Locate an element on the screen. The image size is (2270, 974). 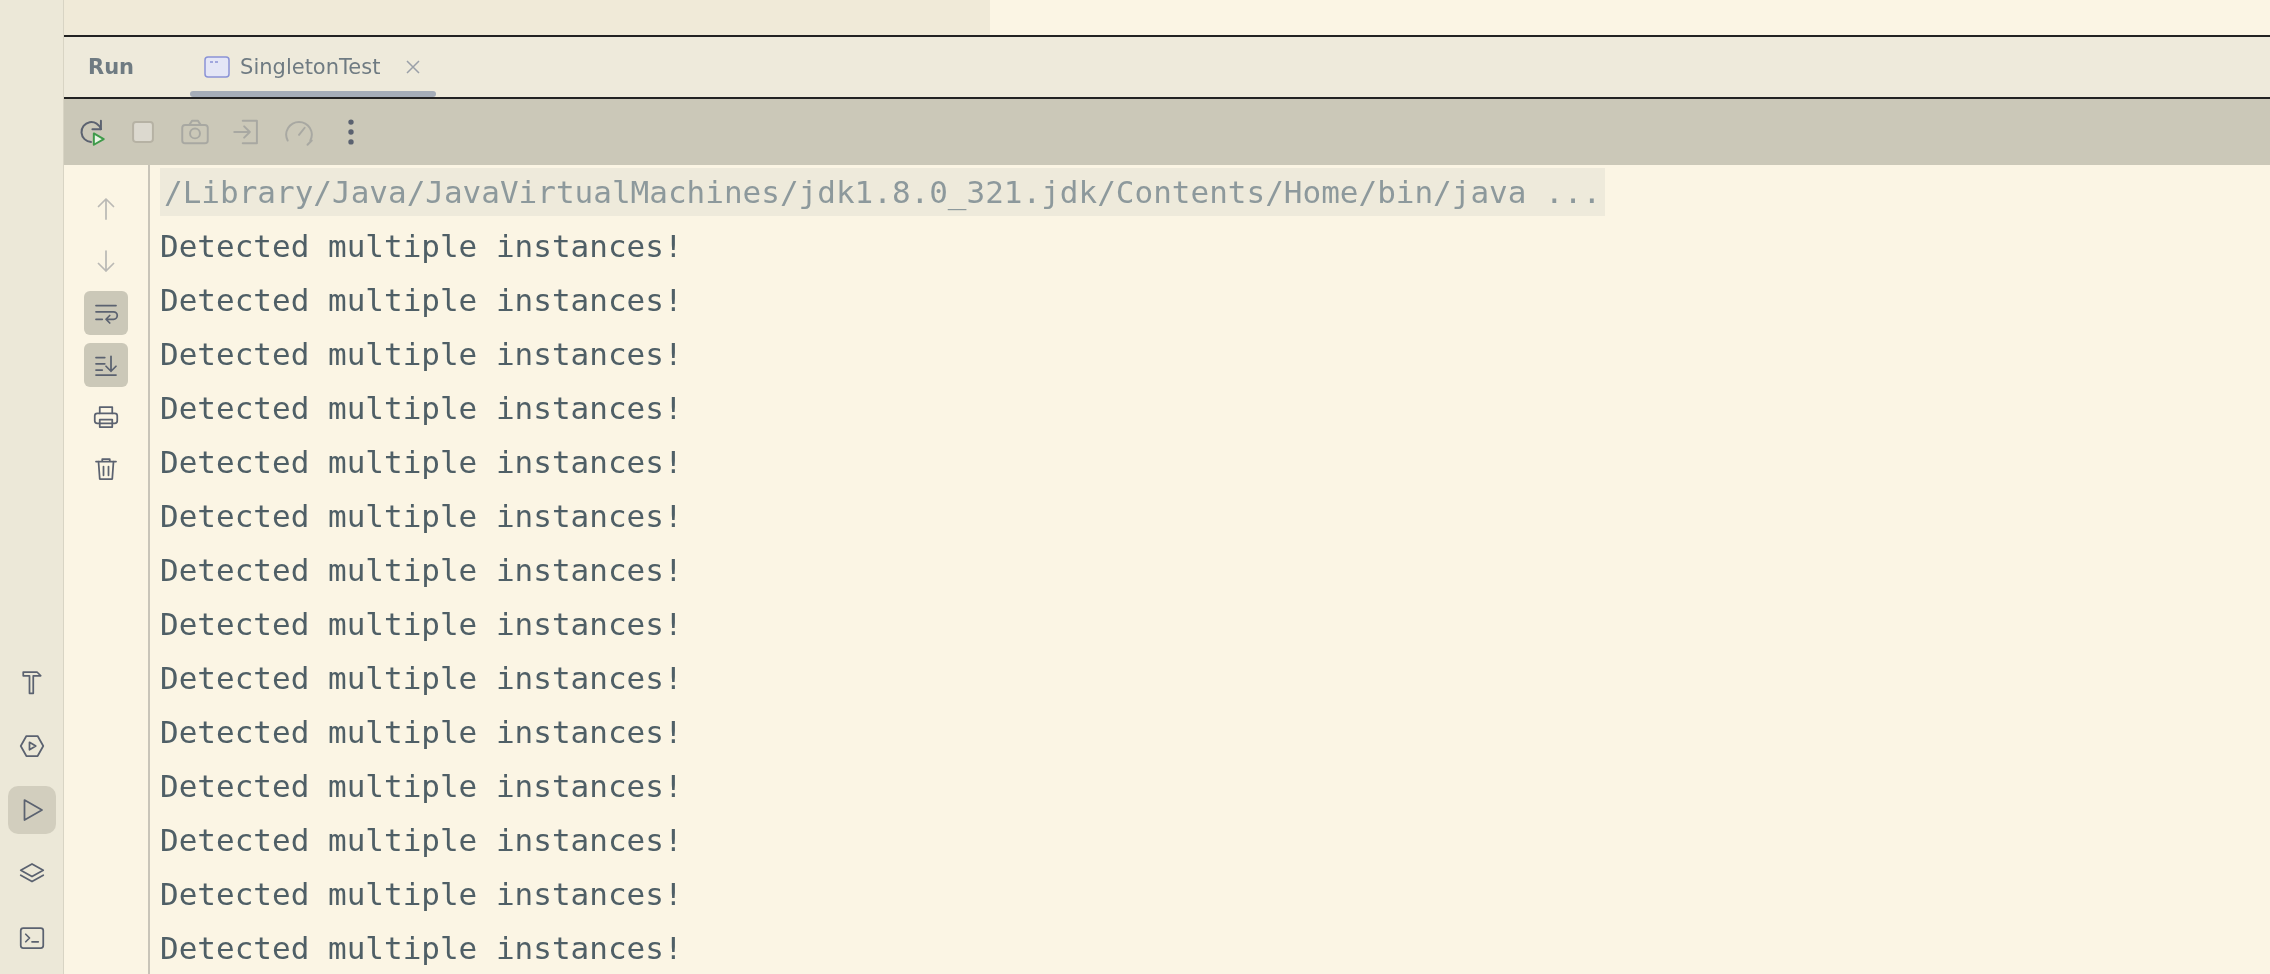
run-tab: SingletonTest is located at coordinates (313, 67).